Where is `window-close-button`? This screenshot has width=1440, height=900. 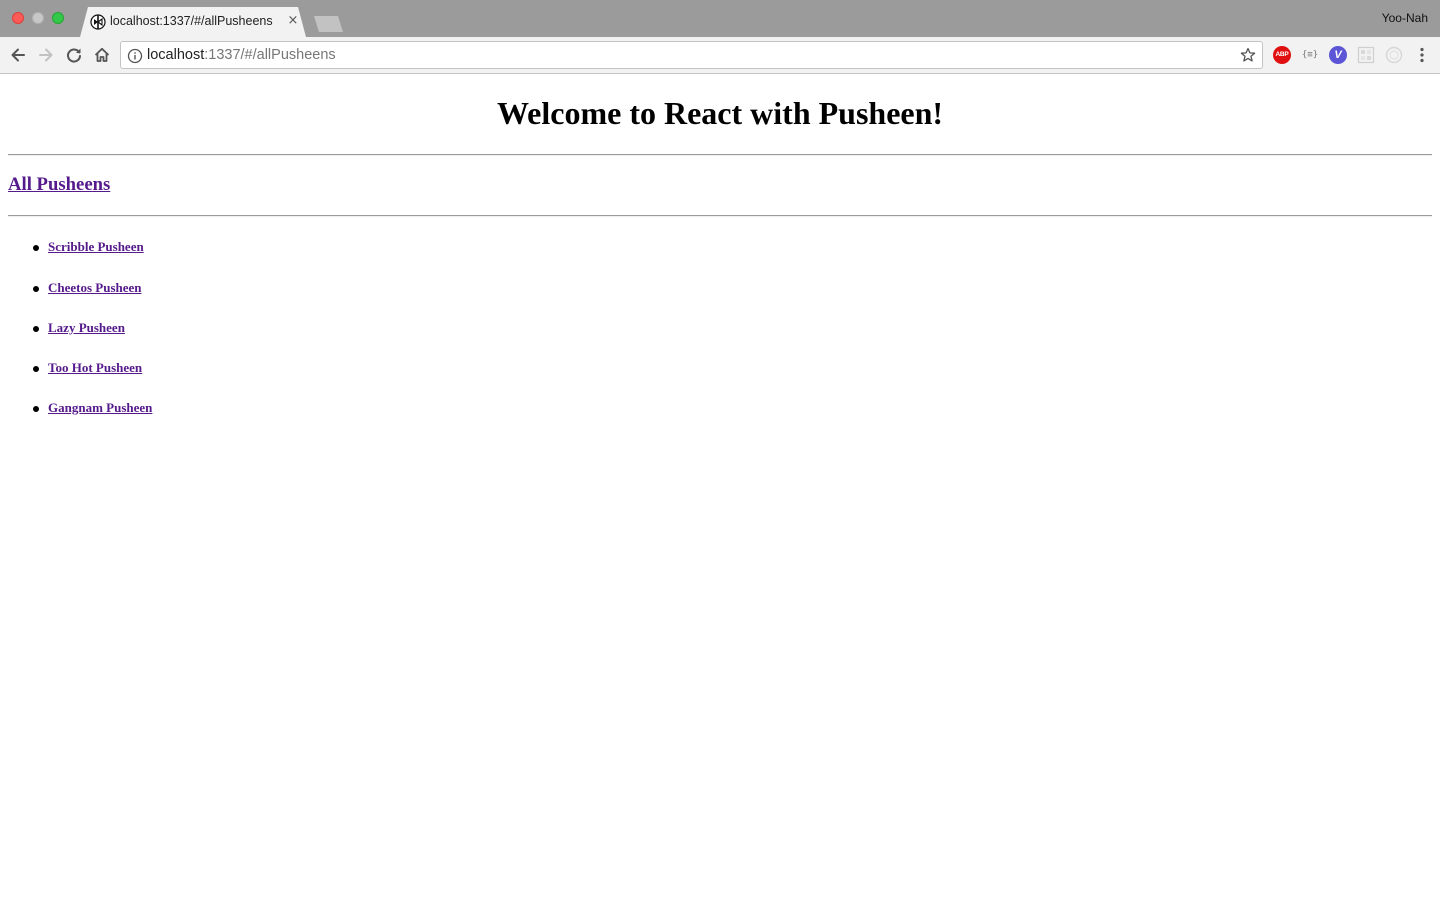 window-close-button is located at coordinates (18, 18).